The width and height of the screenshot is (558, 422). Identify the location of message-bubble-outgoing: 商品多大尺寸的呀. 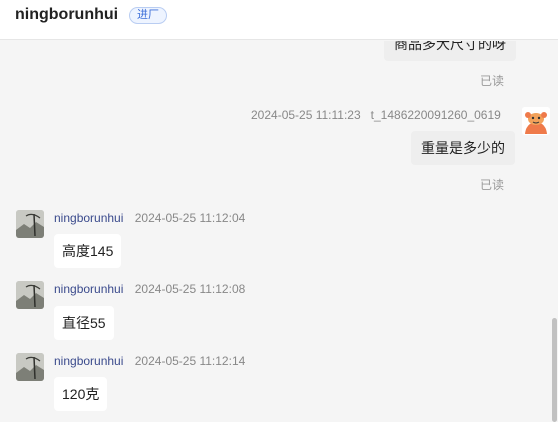
(450, 51).